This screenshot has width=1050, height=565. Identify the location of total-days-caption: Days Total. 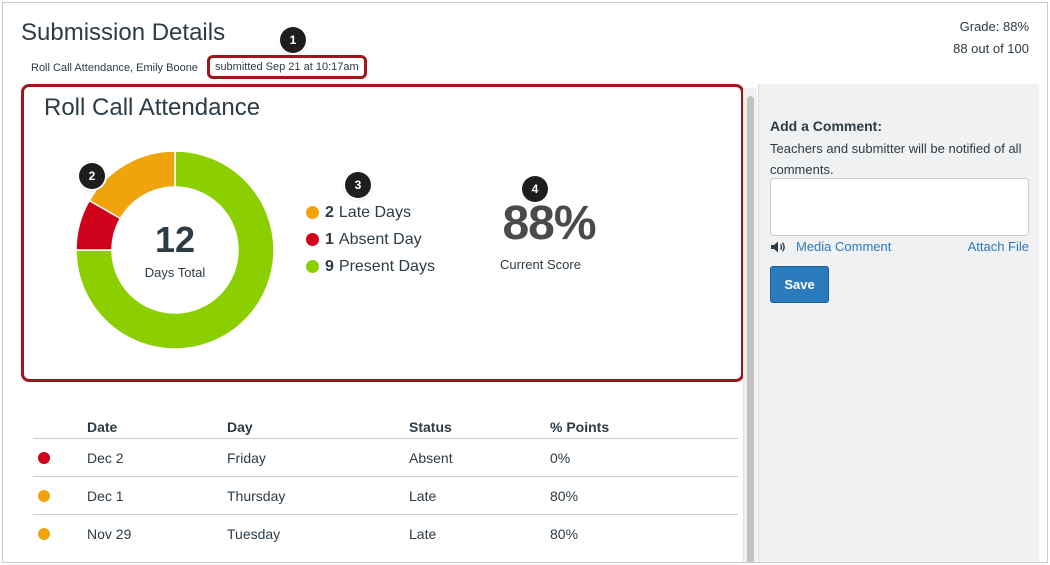
(175, 272).